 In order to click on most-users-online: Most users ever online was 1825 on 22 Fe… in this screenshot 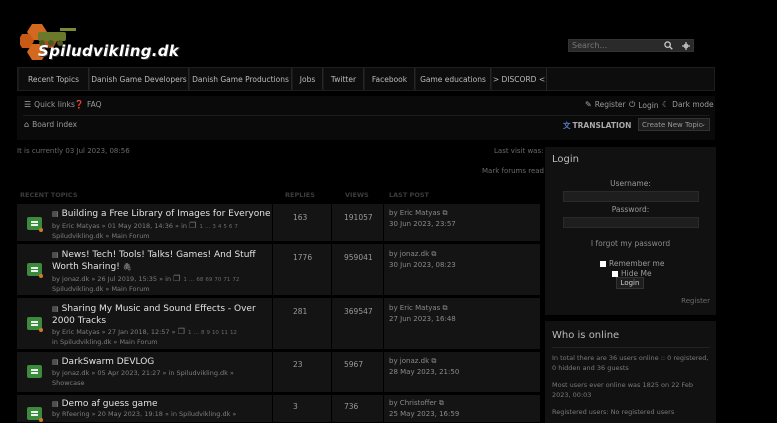, I will do `click(623, 390)`.